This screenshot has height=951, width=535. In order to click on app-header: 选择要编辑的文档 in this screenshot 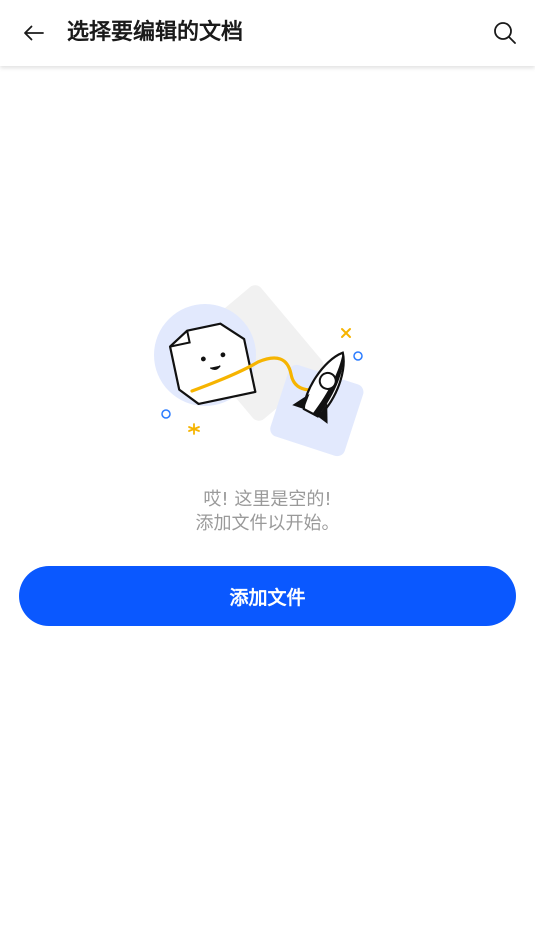, I will do `click(267, 33)`.